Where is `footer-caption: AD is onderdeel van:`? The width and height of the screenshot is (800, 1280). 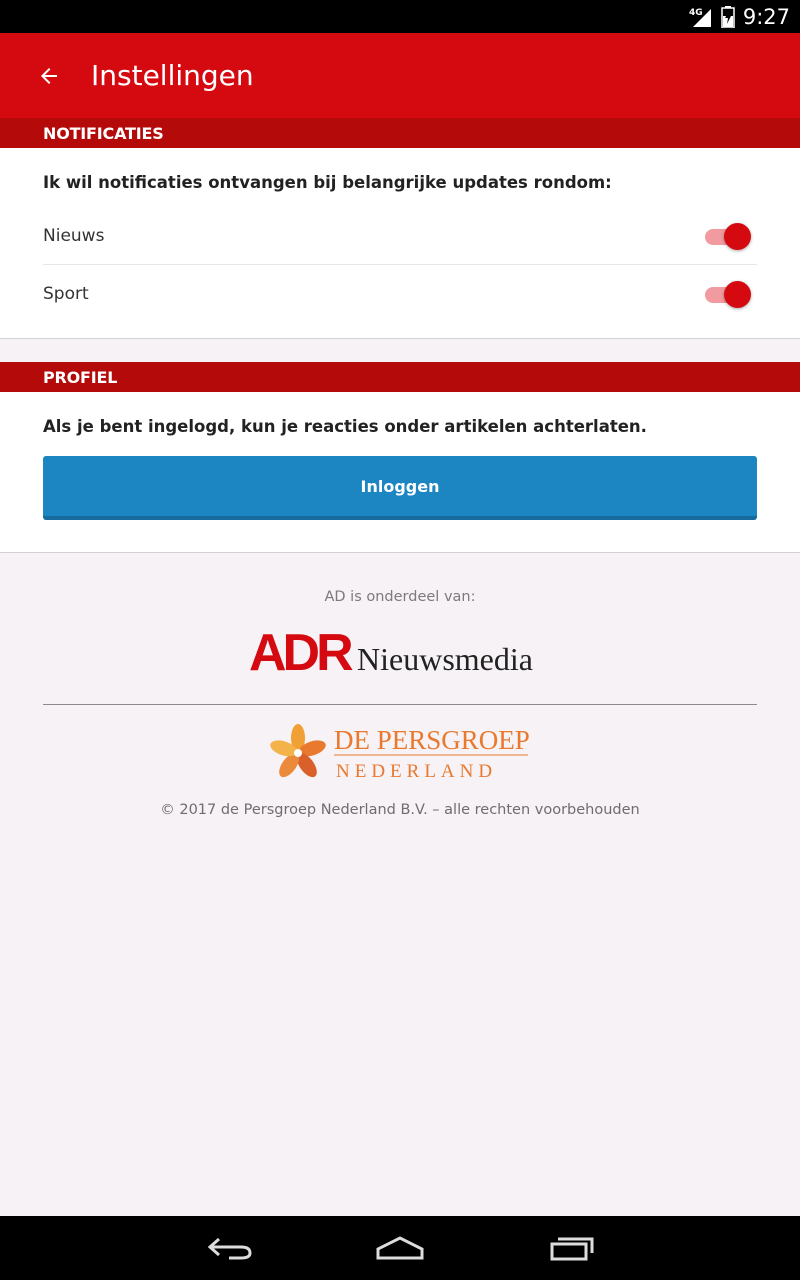 footer-caption: AD is onderdeel van: is located at coordinates (400, 597).